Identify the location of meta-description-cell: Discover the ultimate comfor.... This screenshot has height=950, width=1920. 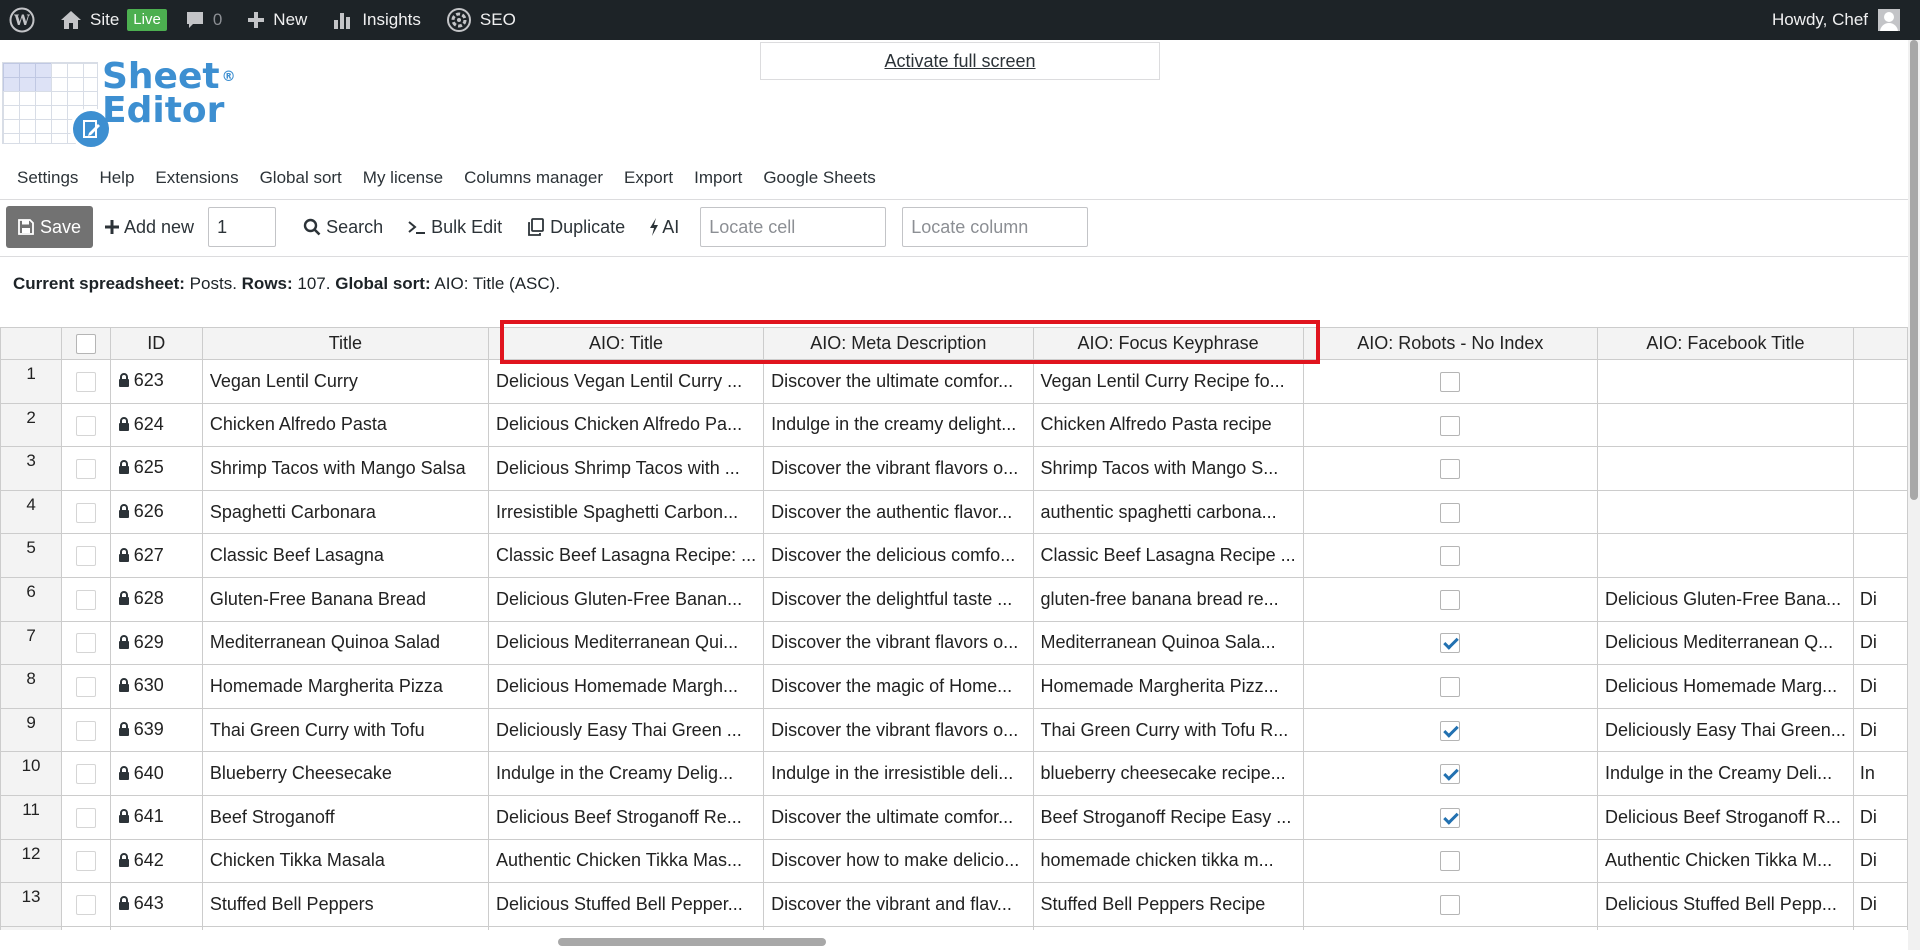
(898, 381).